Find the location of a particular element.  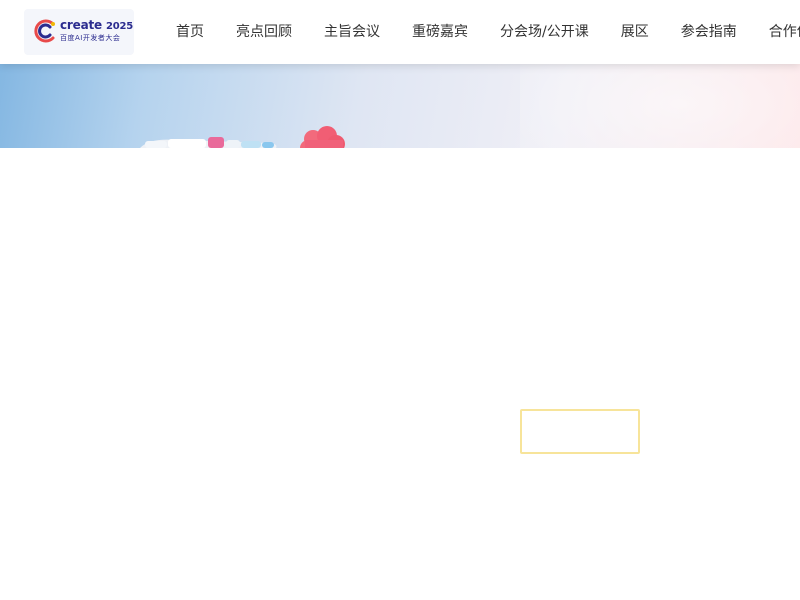

bracelet-decoration is located at coordinates (208, 142).